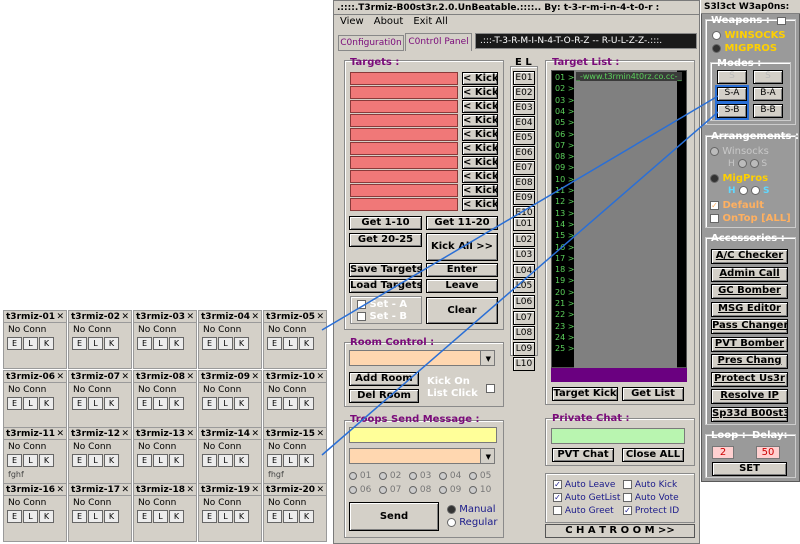 The image size is (800, 544). Describe the element at coordinates (524, 168) in the screenshot. I see `e-slot-button: E07` at that location.